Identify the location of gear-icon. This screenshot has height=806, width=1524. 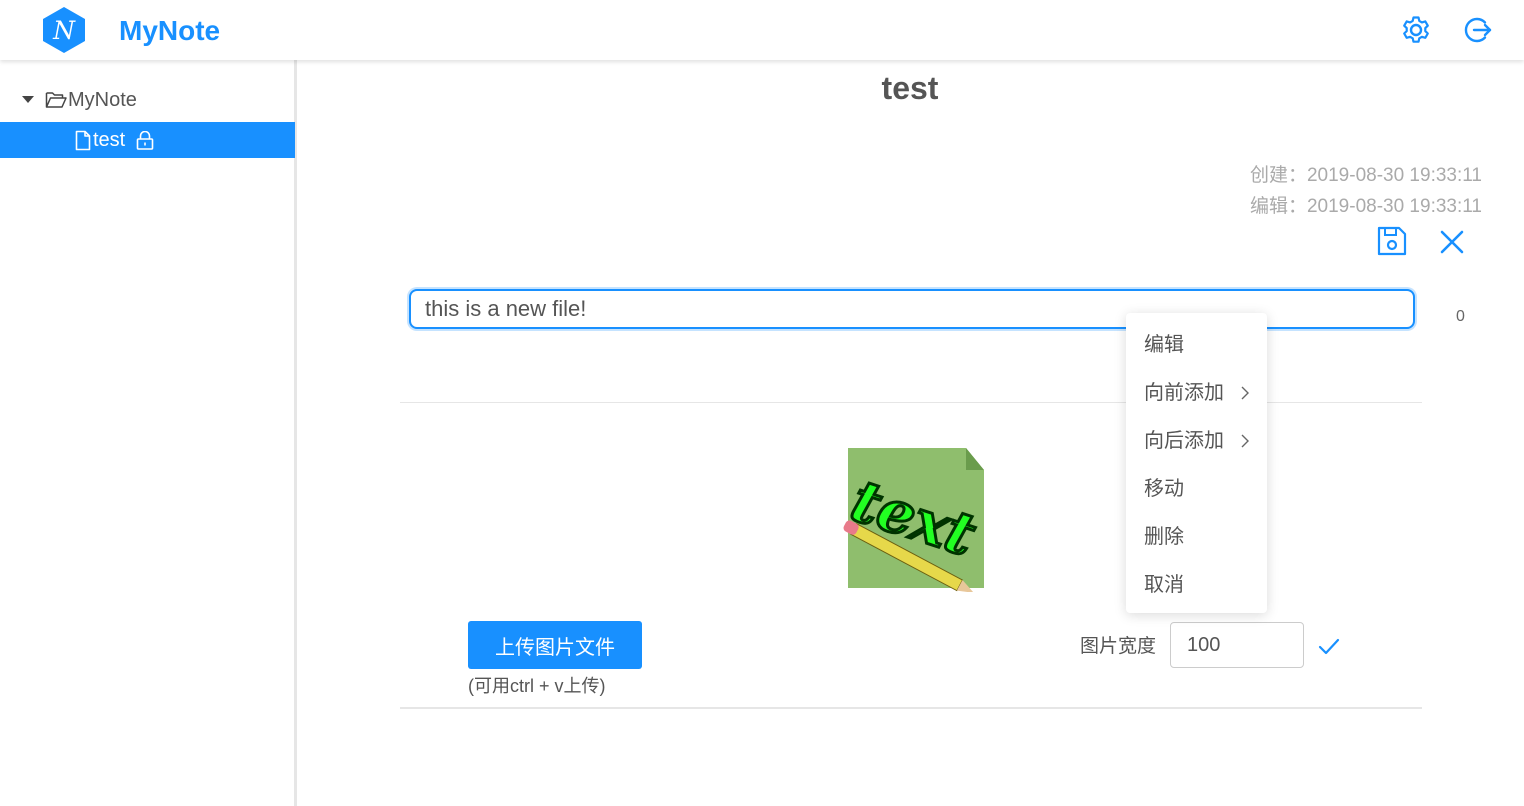
(1416, 30).